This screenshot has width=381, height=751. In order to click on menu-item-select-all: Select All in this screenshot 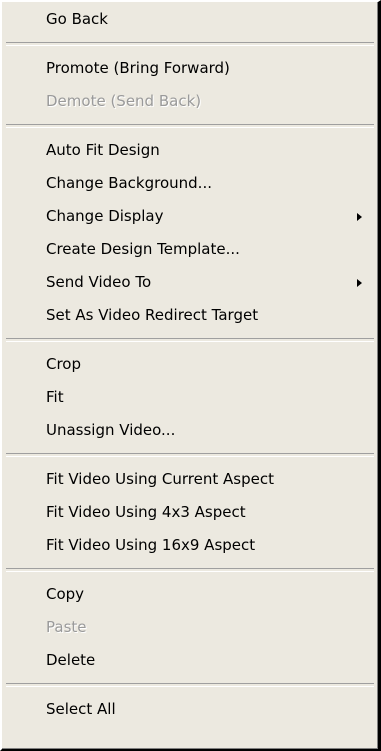, I will do `click(190, 709)`.